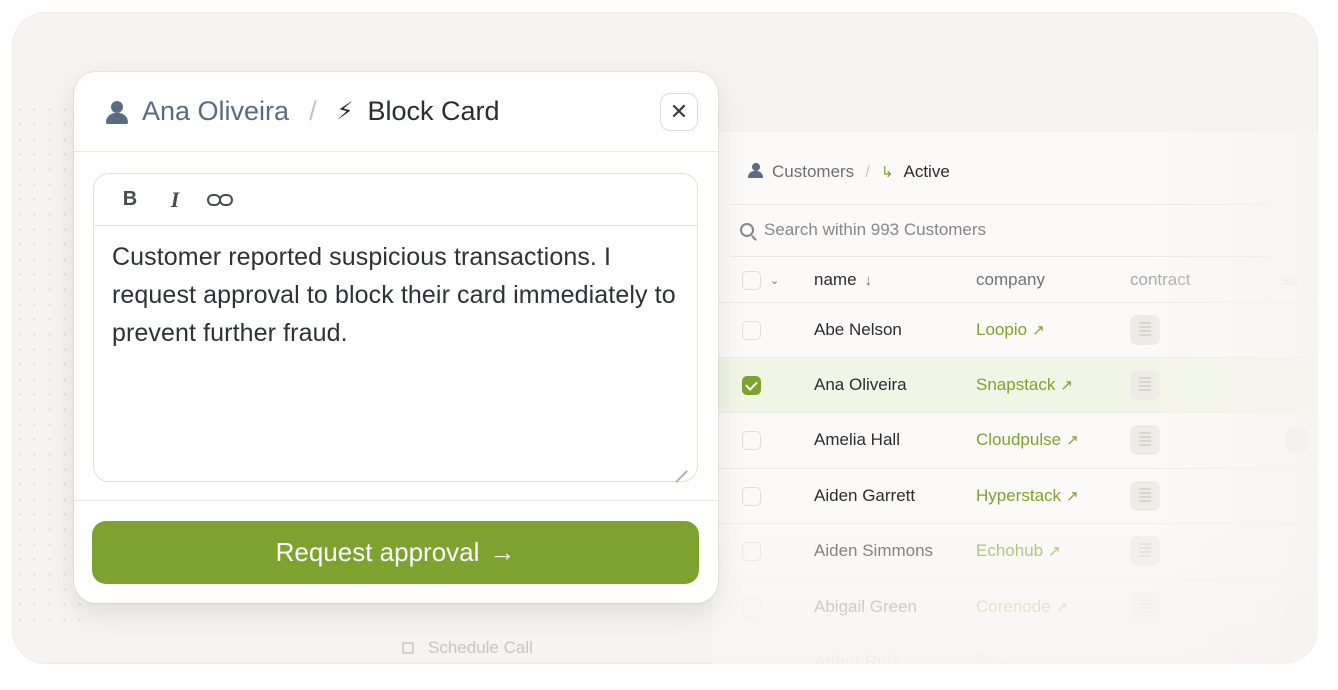 This screenshot has width=1338, height=690. Describe the element at coordinates (868, 280) in the screenshot. I see `sort-down-icon: ↓` at that location.